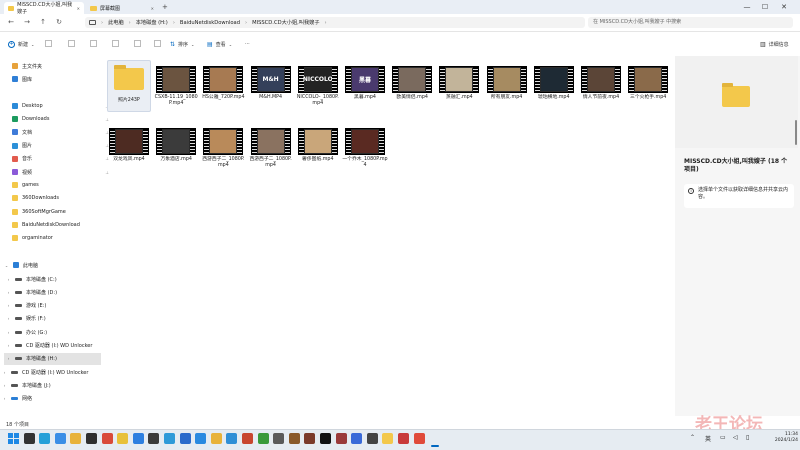 This screenshot has width=800, height=450. I want to click on search-input: 在 MISSCD.CD大小姐,叫我嫂子 中搜索, so click(690, 22).